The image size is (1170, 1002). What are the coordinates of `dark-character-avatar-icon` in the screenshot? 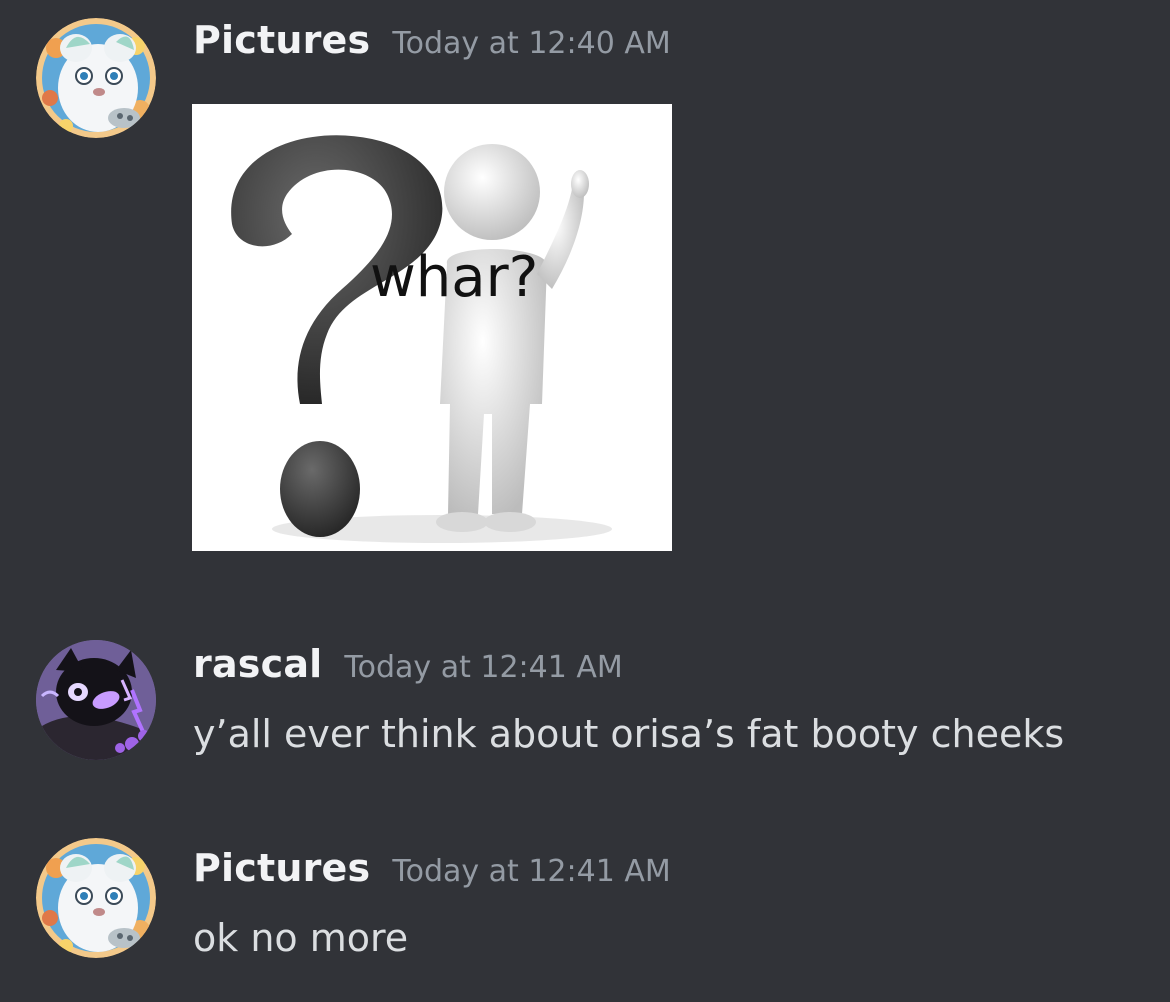 It's located at (96, 700).